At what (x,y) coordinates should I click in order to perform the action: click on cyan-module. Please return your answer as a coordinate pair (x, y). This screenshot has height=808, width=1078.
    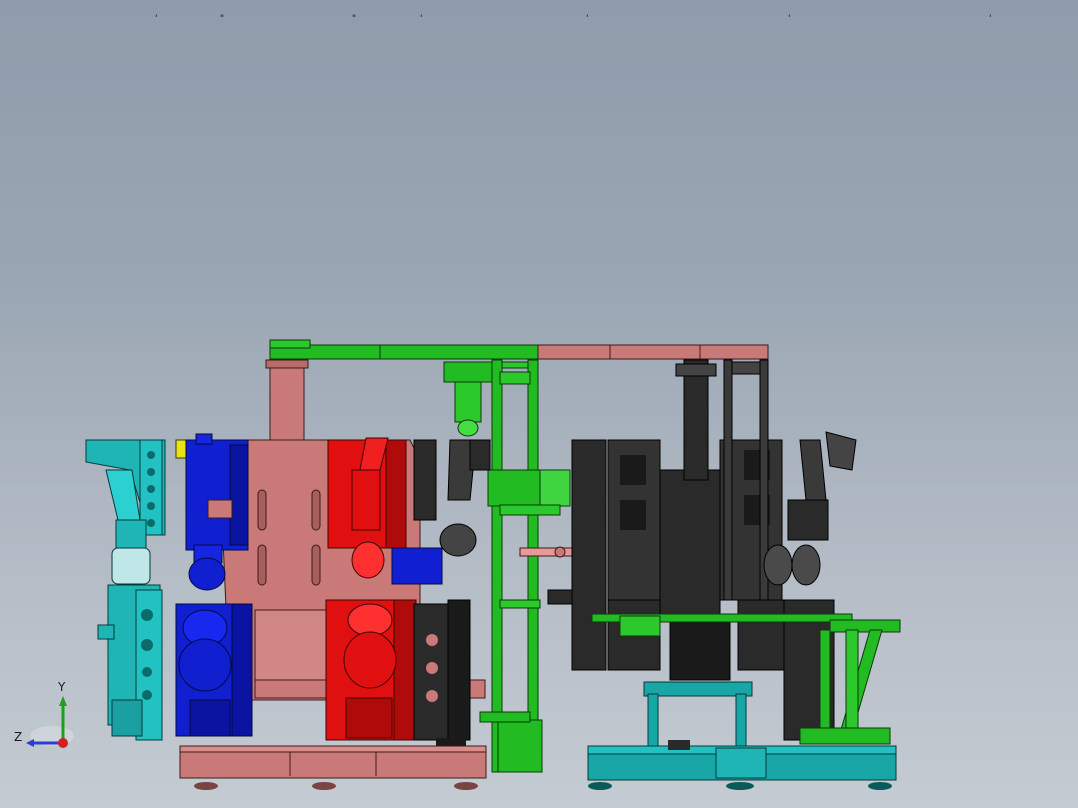
    Looking at the image, I should click on (125, 590).